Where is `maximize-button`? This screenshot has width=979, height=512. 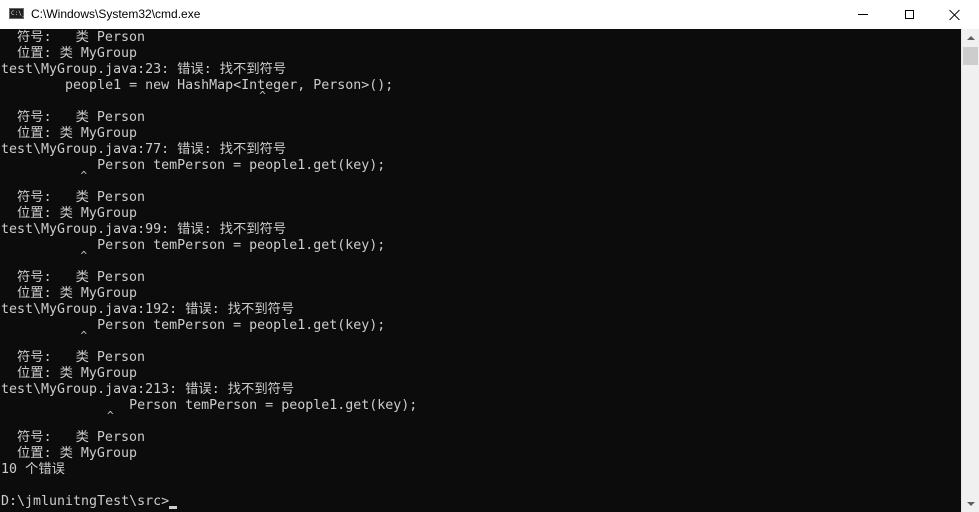 maximize-button is located at coordinates (909, 14).